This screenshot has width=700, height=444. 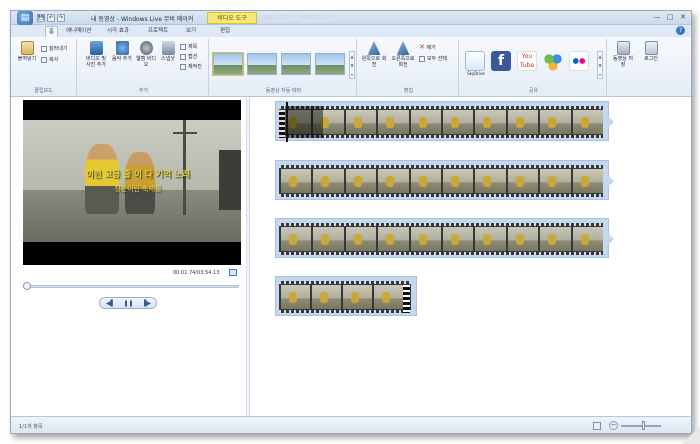 What do you see at coordinates (185, 133) in the screenshot?
I see `utility-pole-bar` at bounding box center [185, 133].